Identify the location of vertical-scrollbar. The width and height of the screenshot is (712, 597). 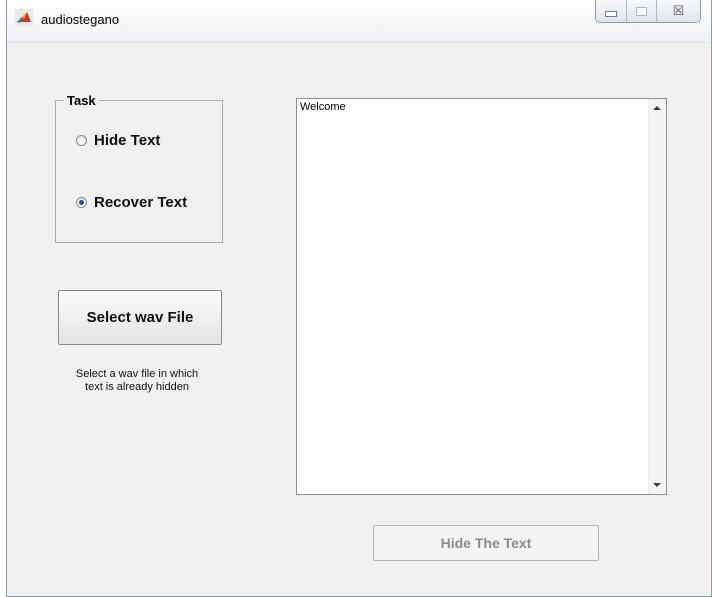
(657, 296).